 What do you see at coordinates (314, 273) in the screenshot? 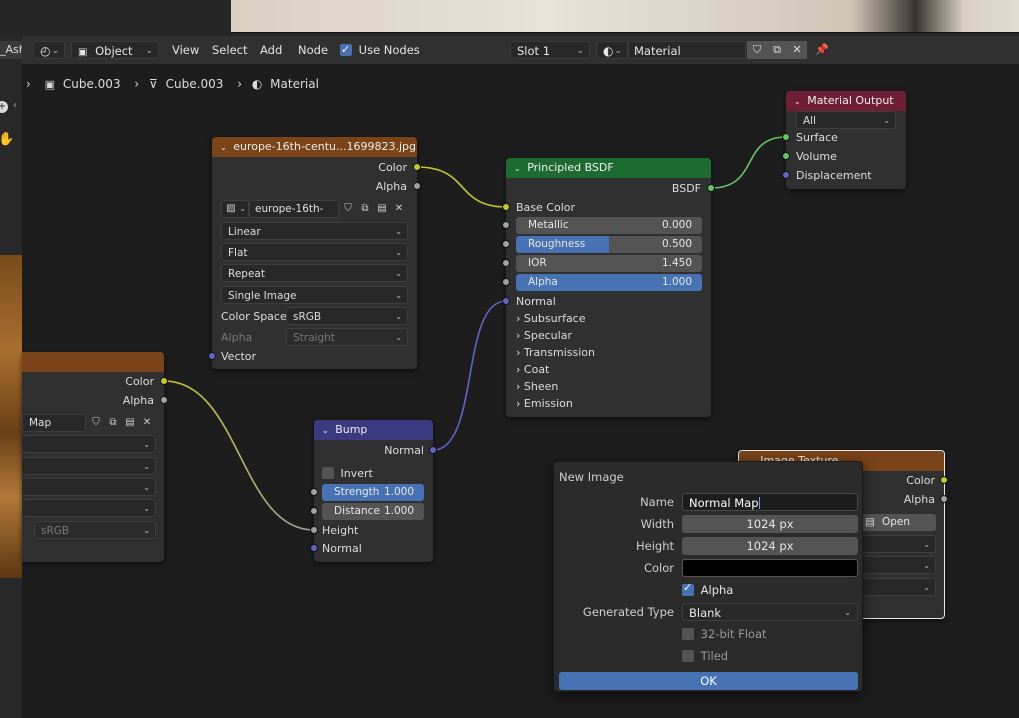
I see `extension-dropdown: Repeat ⌄` at bounding box center [314, 273].